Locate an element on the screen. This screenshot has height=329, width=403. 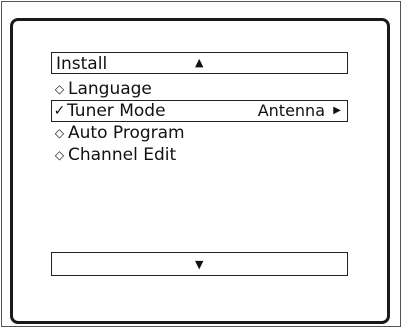
menu-header: Install ▲ is located at coordinates (199, 63).